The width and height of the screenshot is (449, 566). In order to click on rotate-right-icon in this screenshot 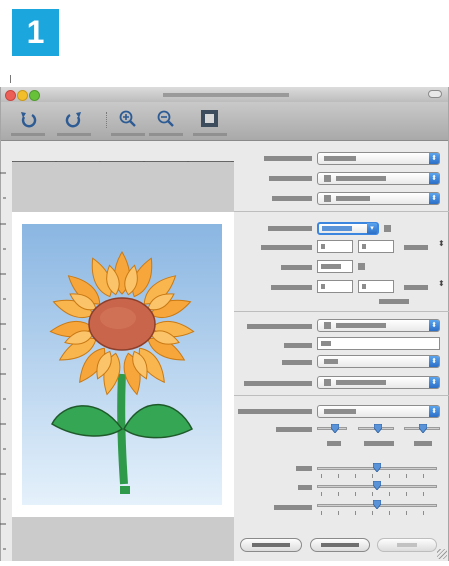, I will do `click(74, 119)`.